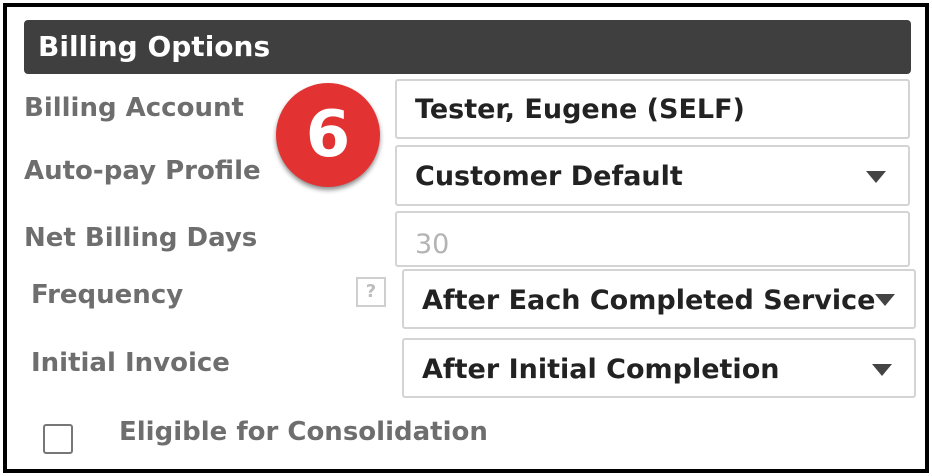 This screenshot has height=476, width=932. What do you see at coordinates (580, 109) in the screenshot?
I see `billing-account-value: Tester, Eugene (SELF)` at bounding box center [580, 109].